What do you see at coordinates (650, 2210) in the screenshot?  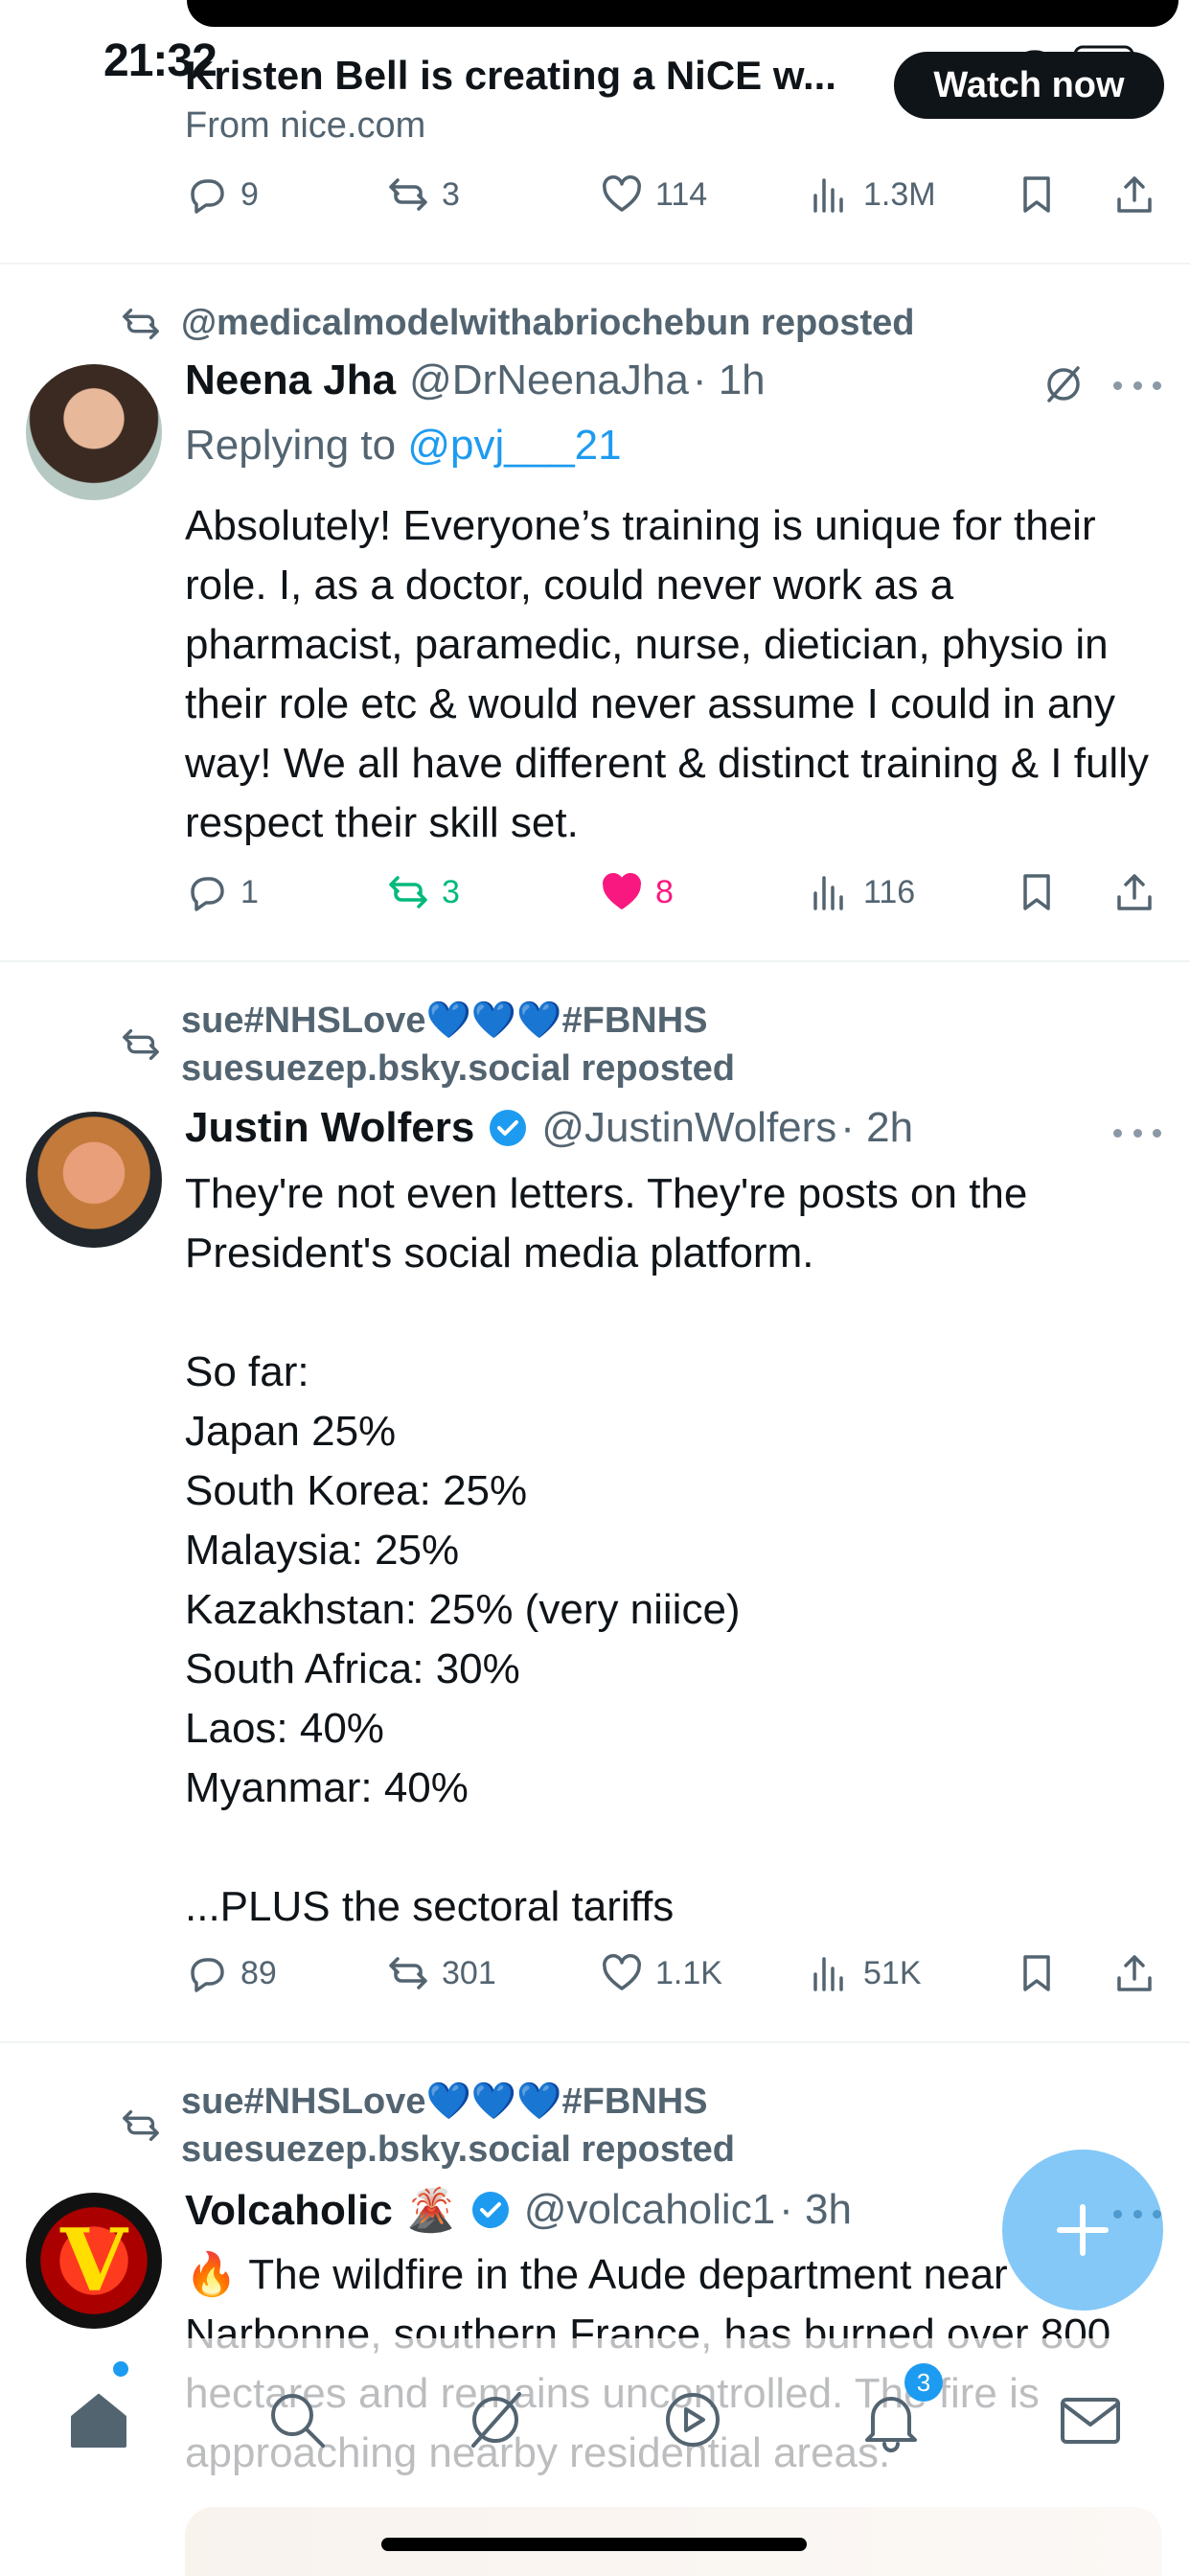 I see `author-handle: @volcaholic1` at bounding box center [650, 2210].